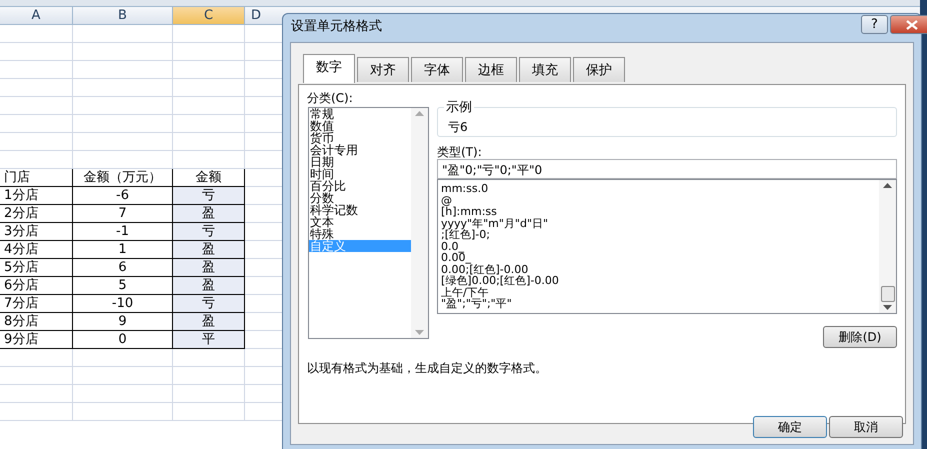  I want to click on scroll-up-icon, so click(887, 185).